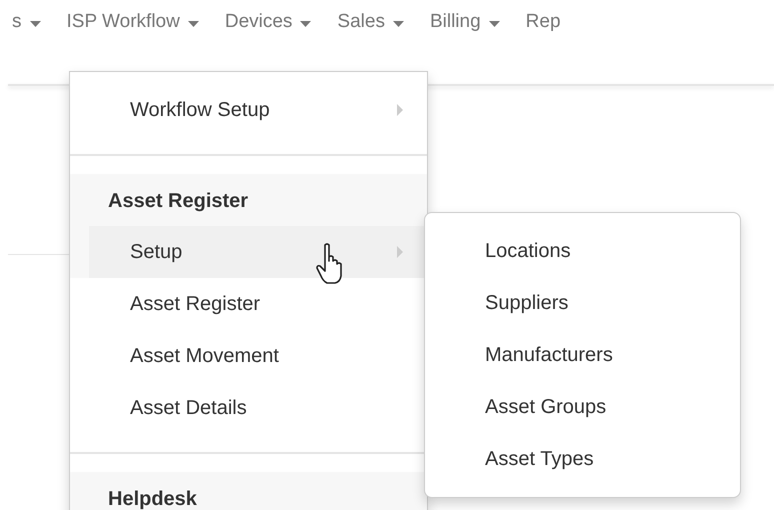  I want to click on submenu-item: Manufacturers, so click(582, 355).